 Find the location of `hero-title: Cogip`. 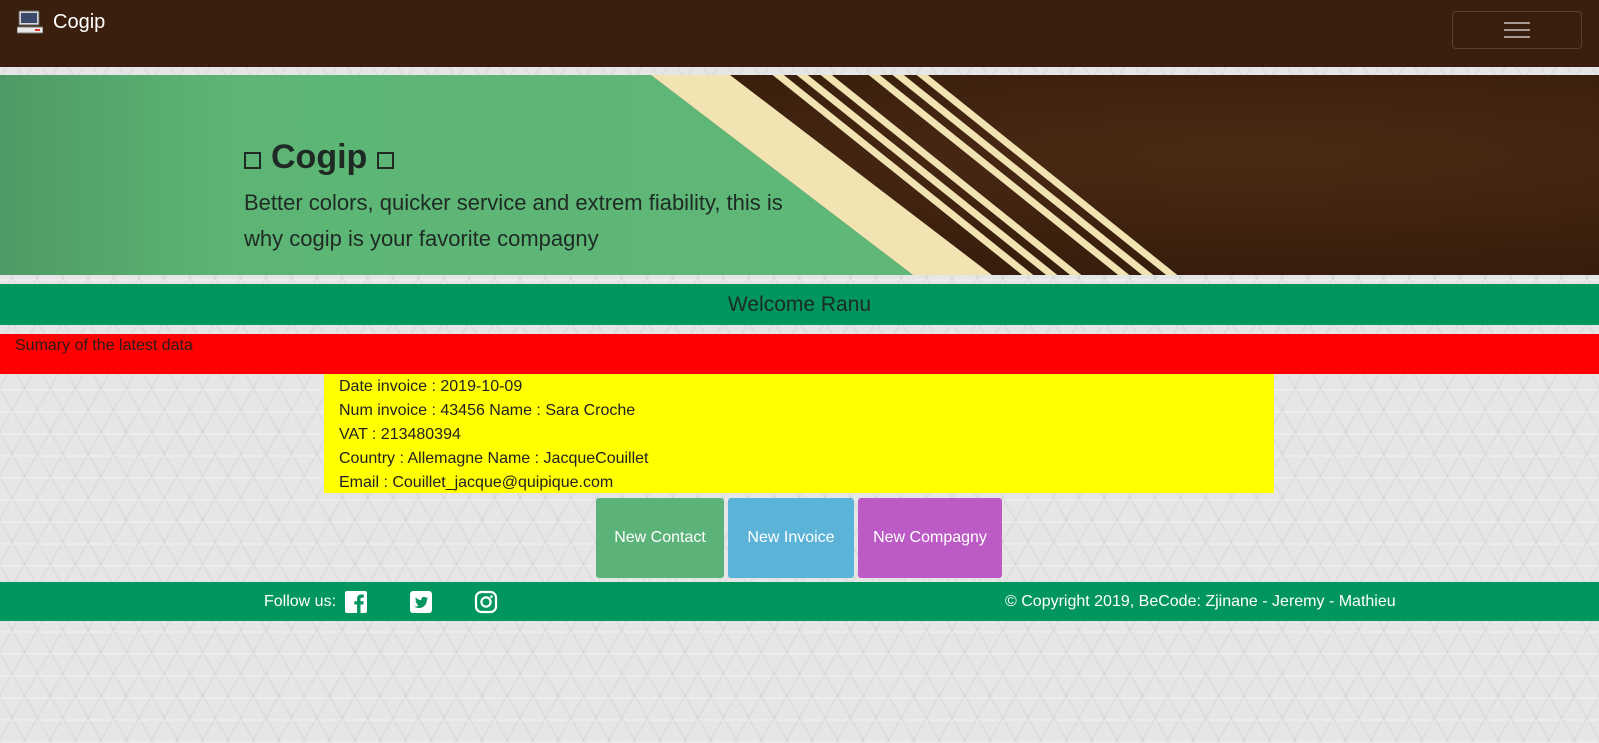

hero-title: Cogip is located at coordinates (524, 157).